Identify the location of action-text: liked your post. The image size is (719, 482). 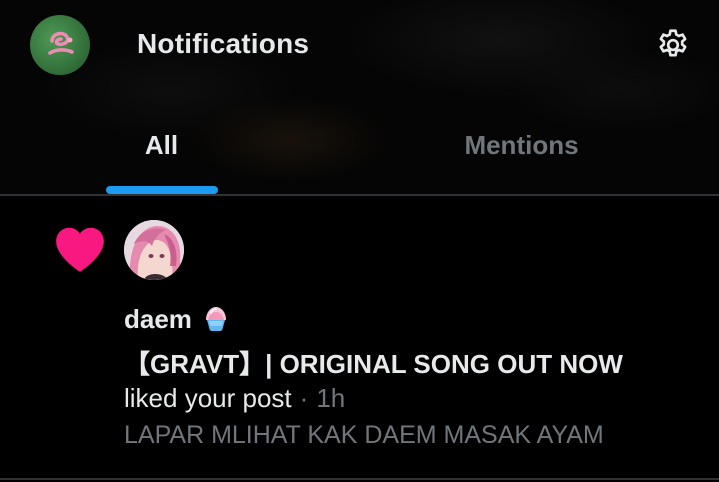
(208, 398).